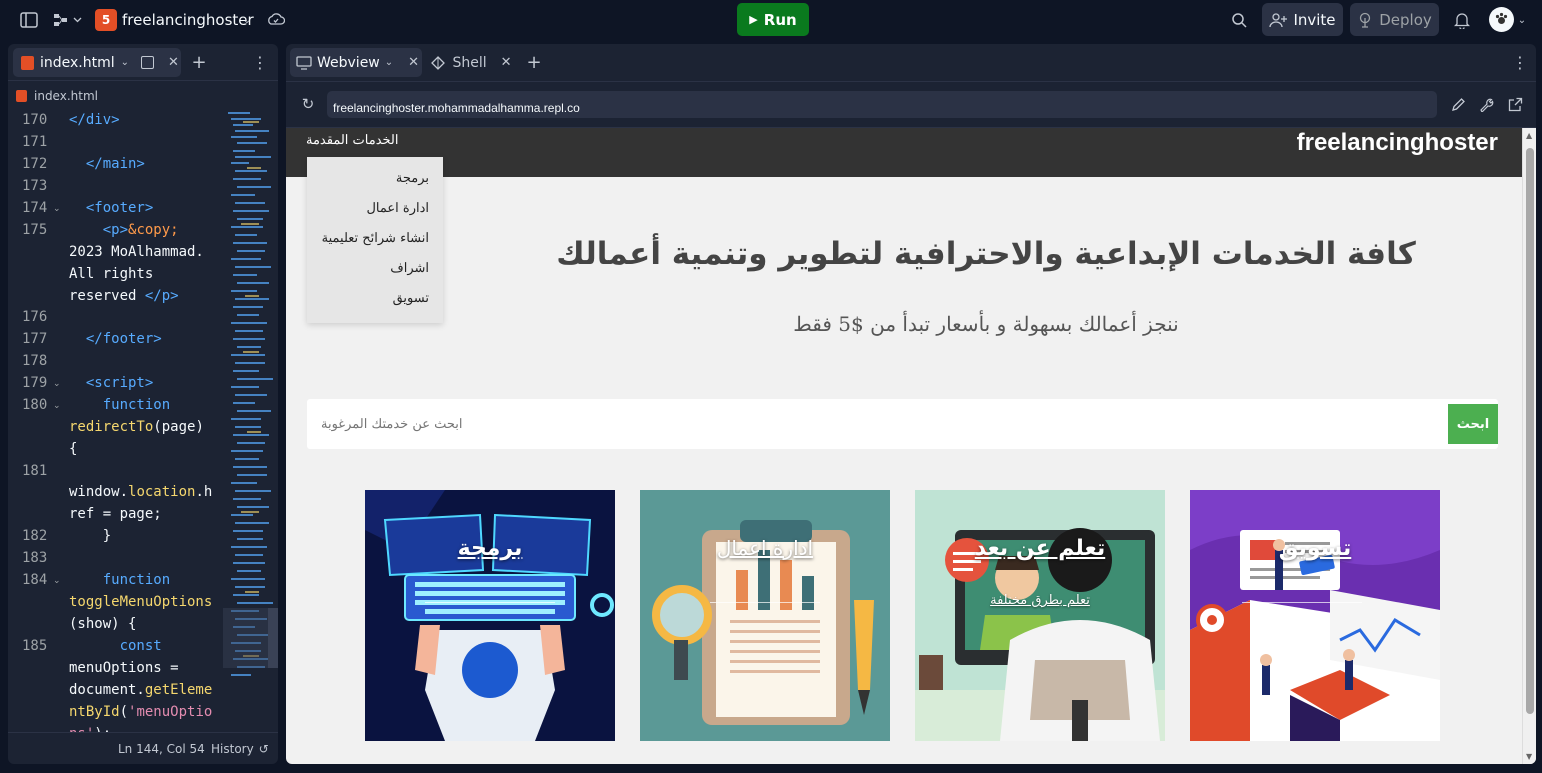  What do you see at coordinates (35, 120) in the screenshot?
I see `line-number: 170` at bounding box center [35, 120].